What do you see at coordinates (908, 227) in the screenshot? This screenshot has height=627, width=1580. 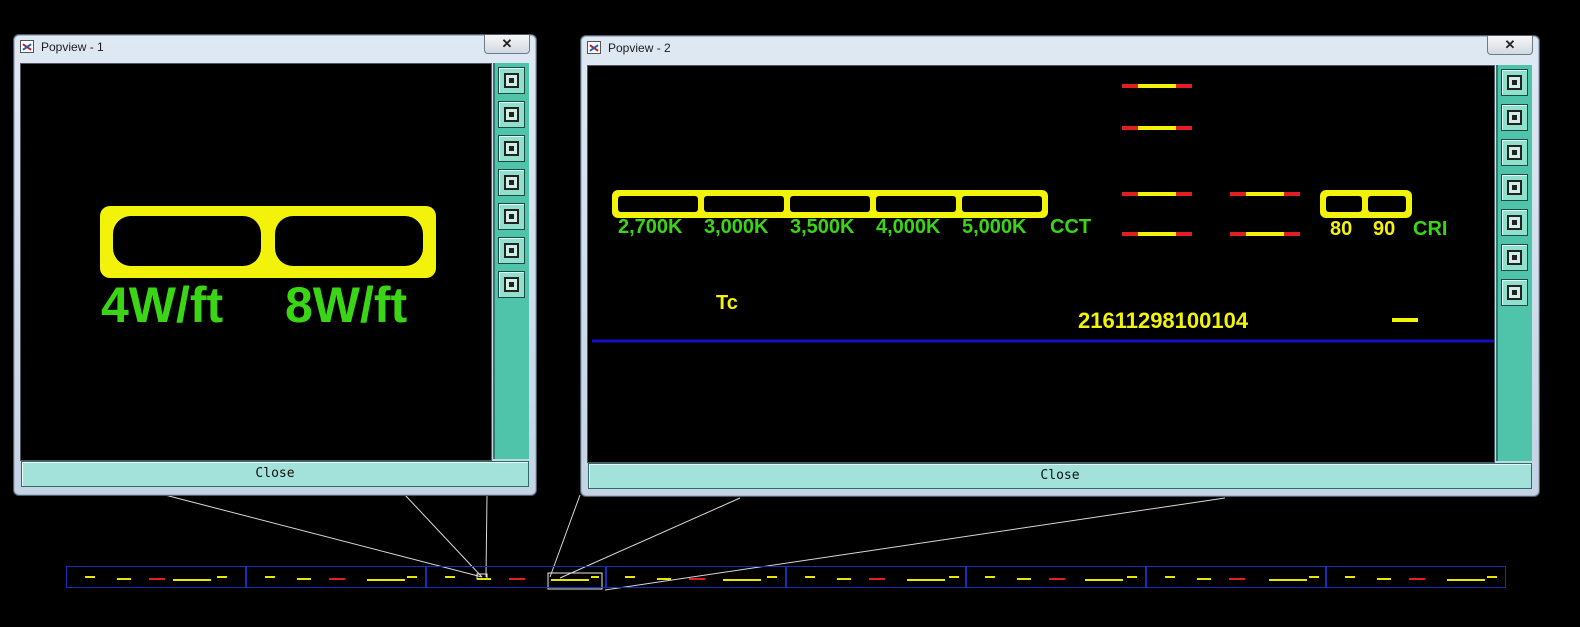 I see `cct-value-4000: 4,000K` at bounding box center [908, 227].